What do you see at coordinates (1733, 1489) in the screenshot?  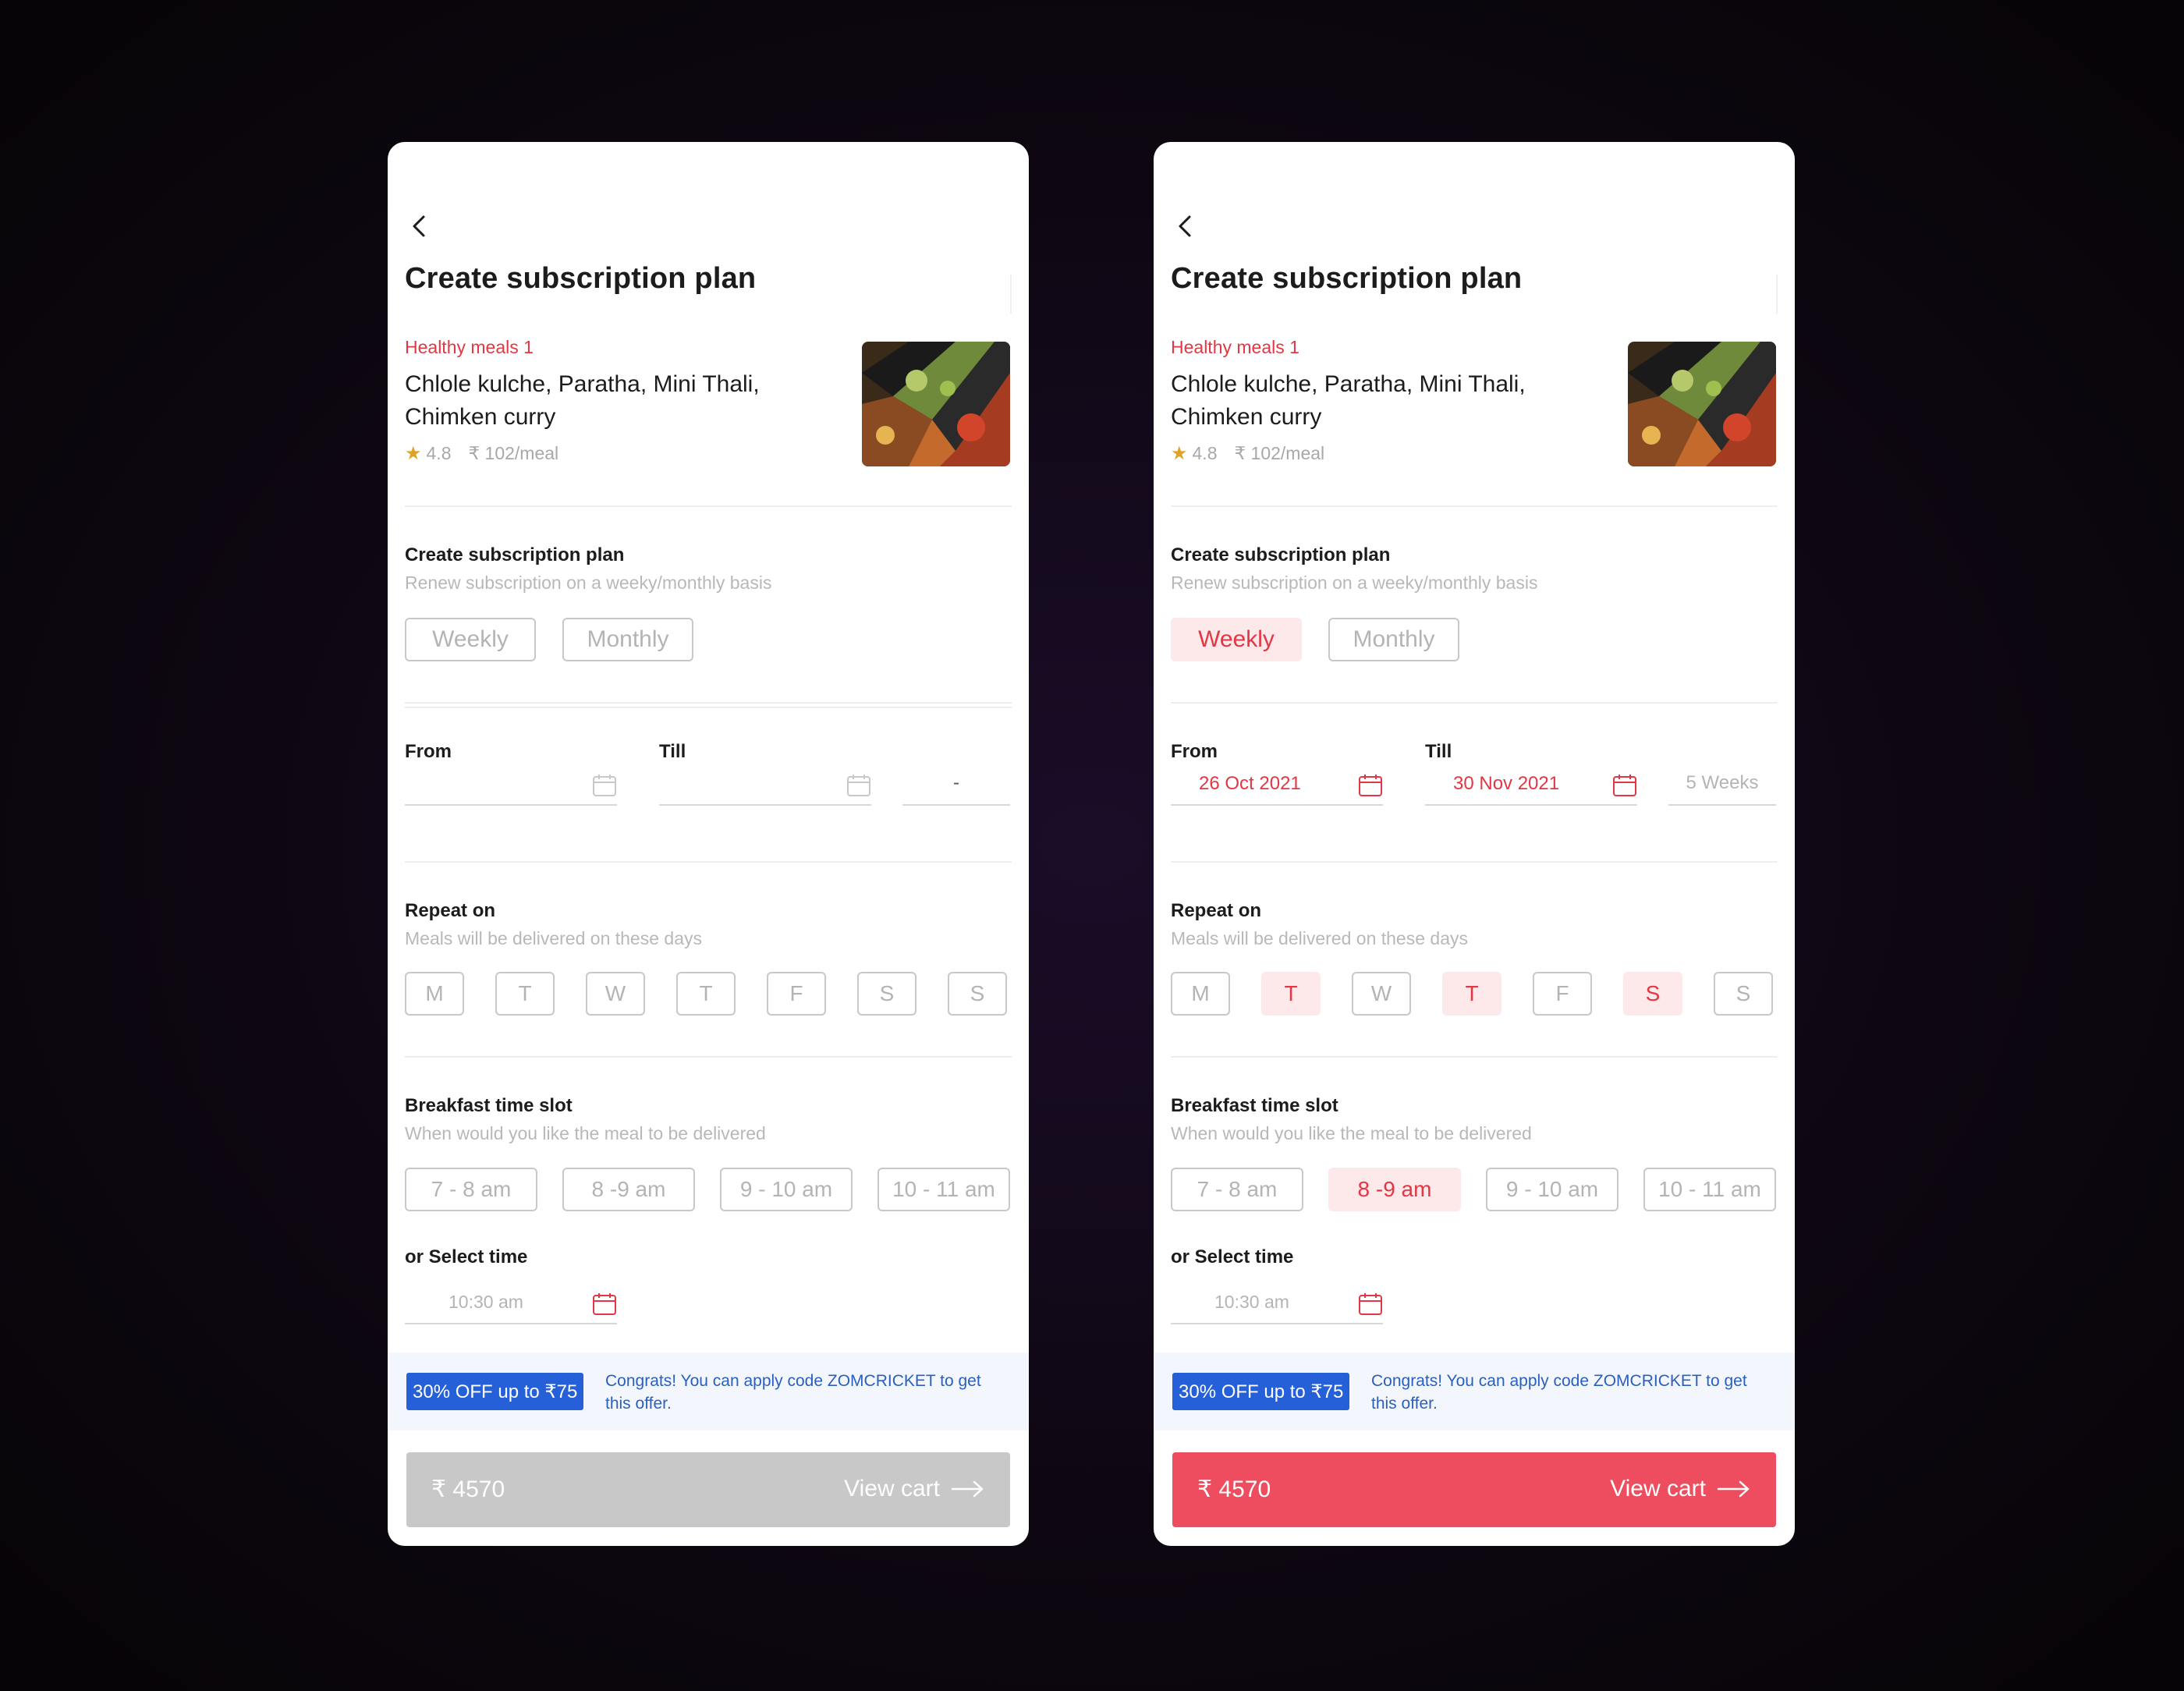 I see `arrow-right-icon` at bounding box center [1733, 1489].